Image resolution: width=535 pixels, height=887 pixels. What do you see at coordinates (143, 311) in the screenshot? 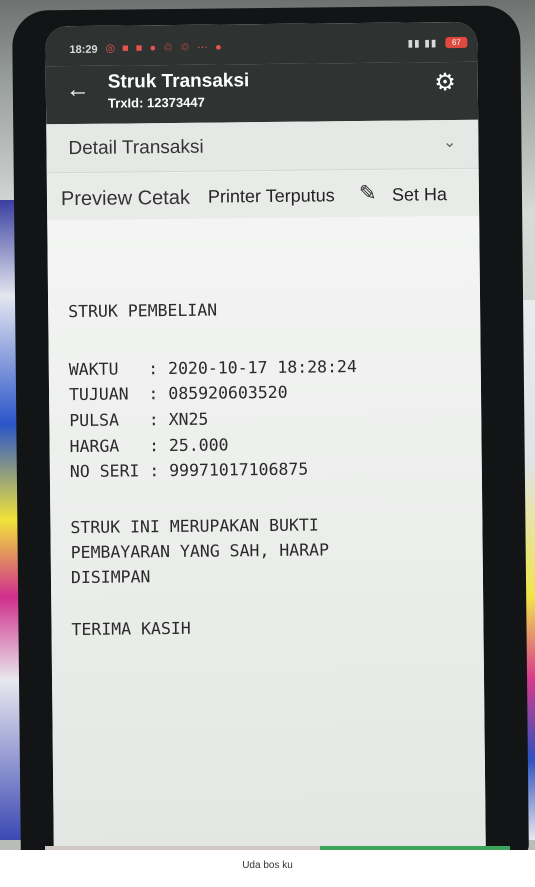
I see `receipt-heading: STRUK PEMBELIAN` at bounding box center [143, 311].